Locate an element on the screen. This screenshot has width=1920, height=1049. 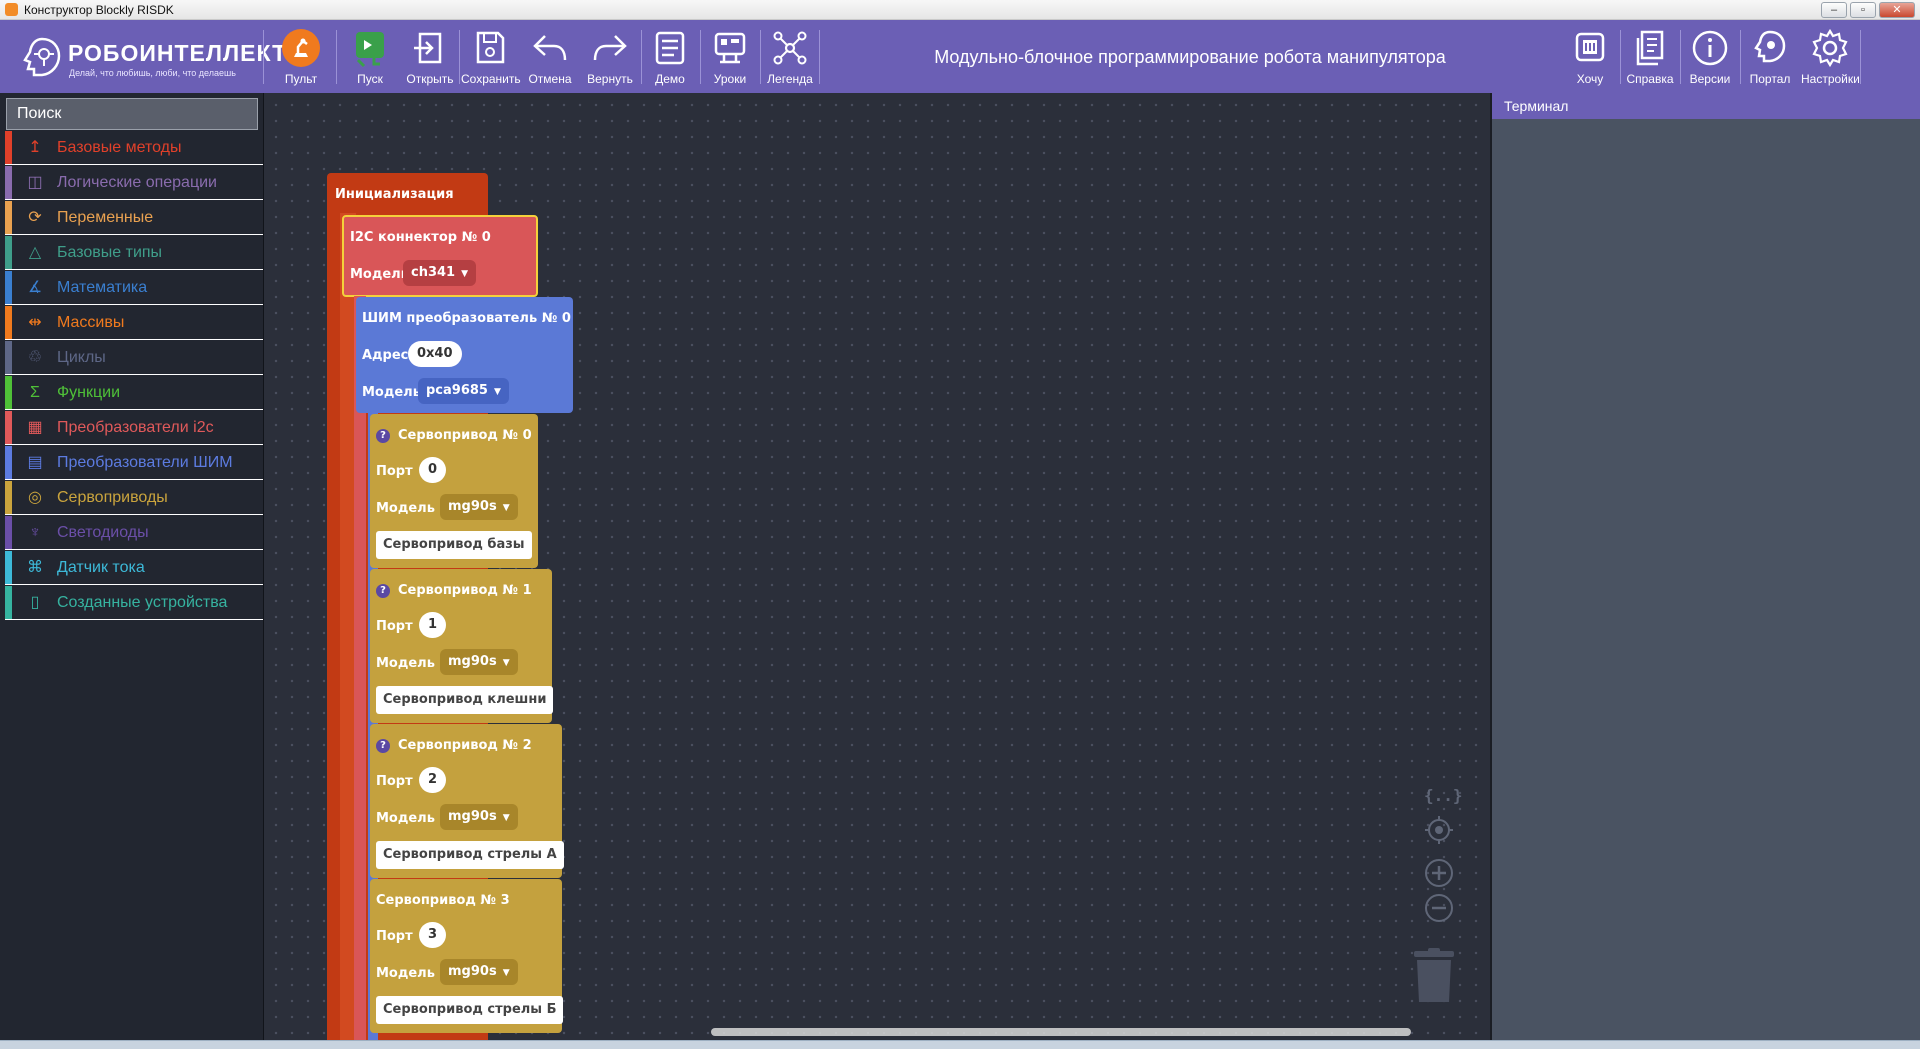
category-icon: ↥ is located at coordinates (35, 147).